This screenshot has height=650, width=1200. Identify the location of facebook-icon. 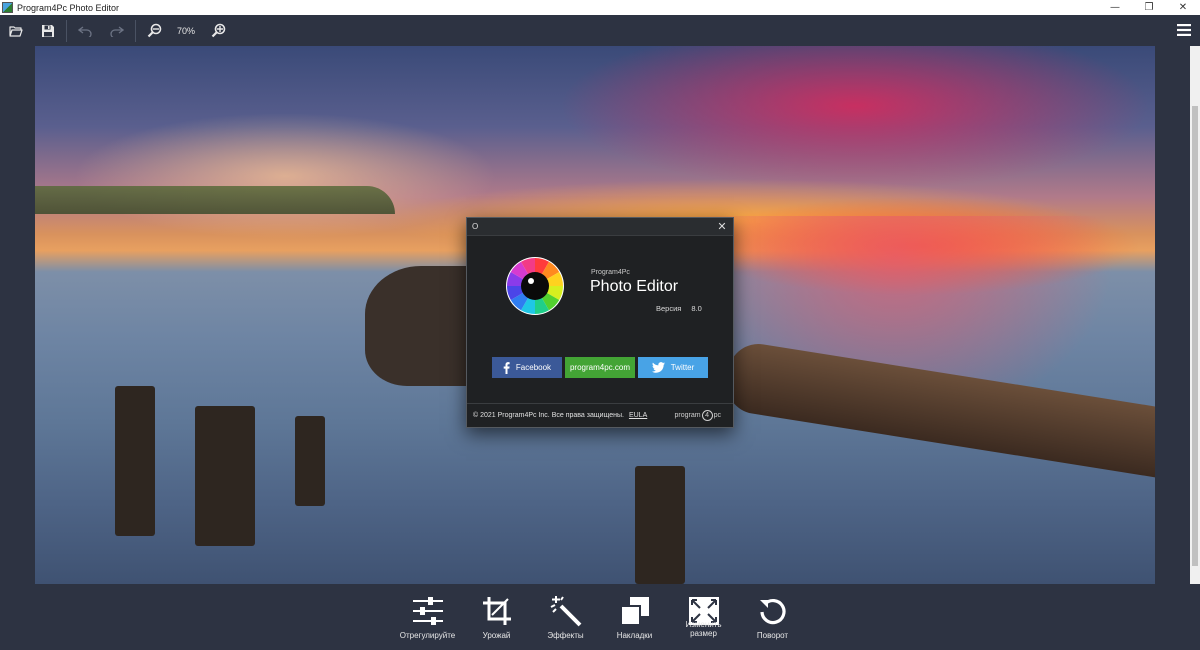
(506, 367).